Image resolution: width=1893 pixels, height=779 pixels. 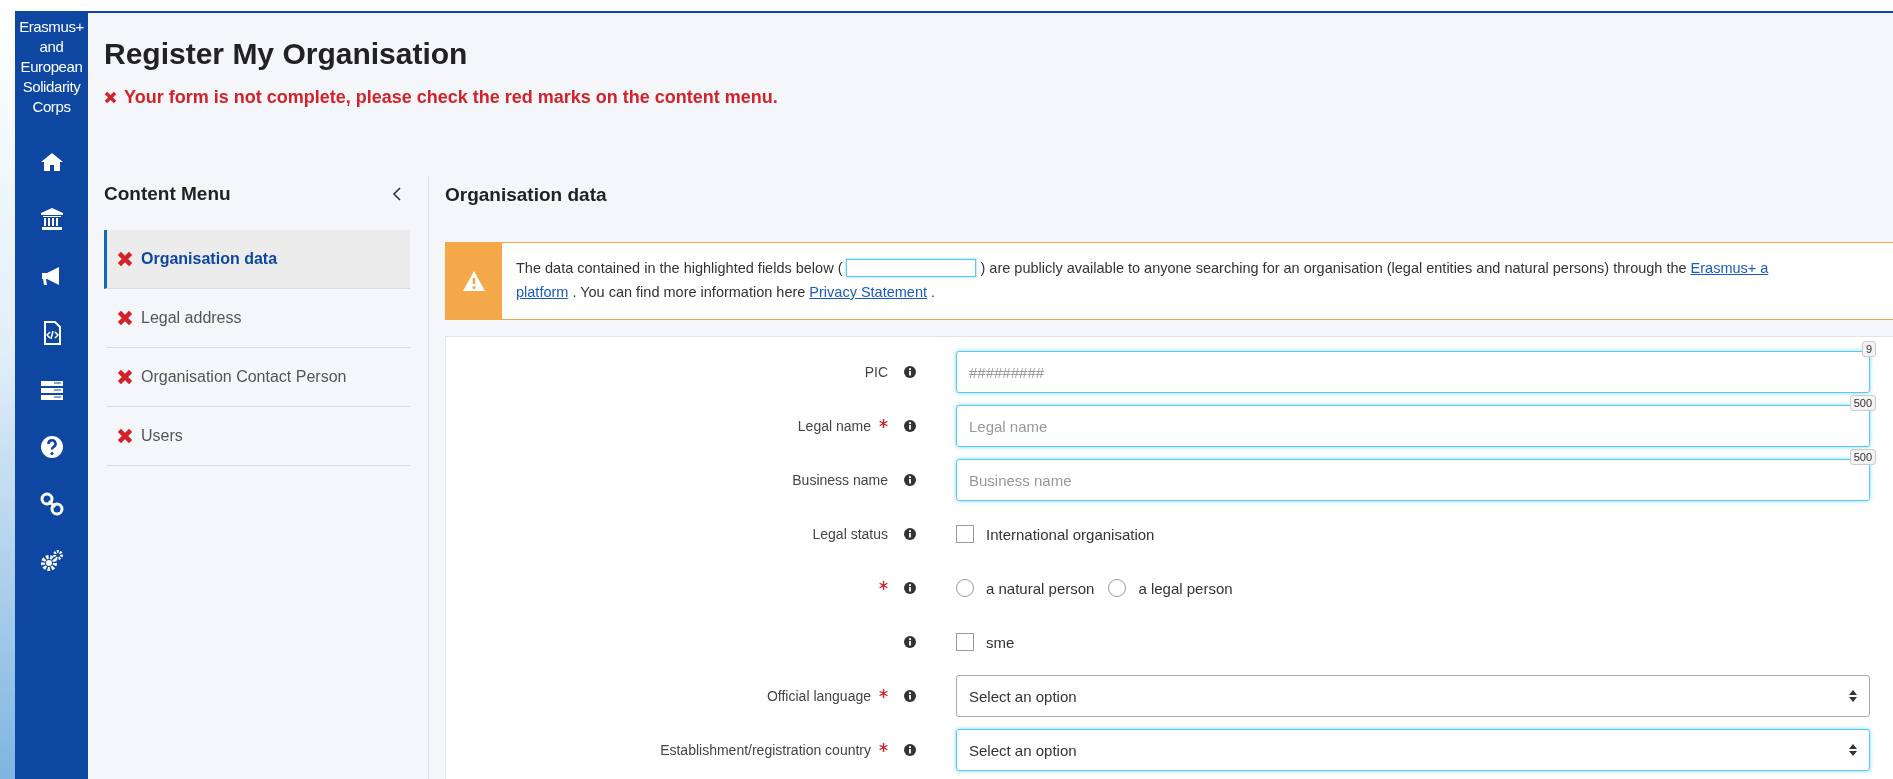 I want to click on collapse-chevron-icon, so click(x=397, y=194).